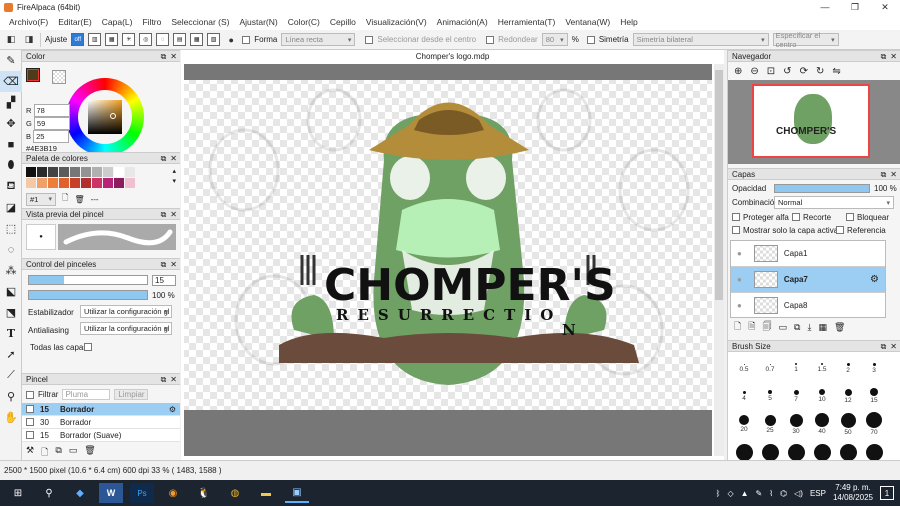 This screenshot has height=506, width=900. What do you see at coordinates (129, 39) in the screenshot?
I see `snap-vanishing-icon: ✳` at bounding box center [129, 39].